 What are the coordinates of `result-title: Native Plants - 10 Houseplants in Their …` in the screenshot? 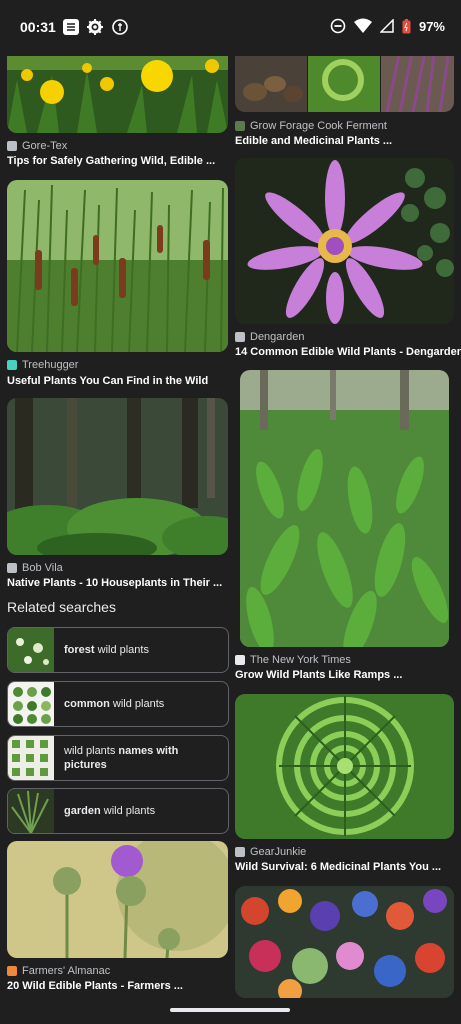 It's located at (114, 583).